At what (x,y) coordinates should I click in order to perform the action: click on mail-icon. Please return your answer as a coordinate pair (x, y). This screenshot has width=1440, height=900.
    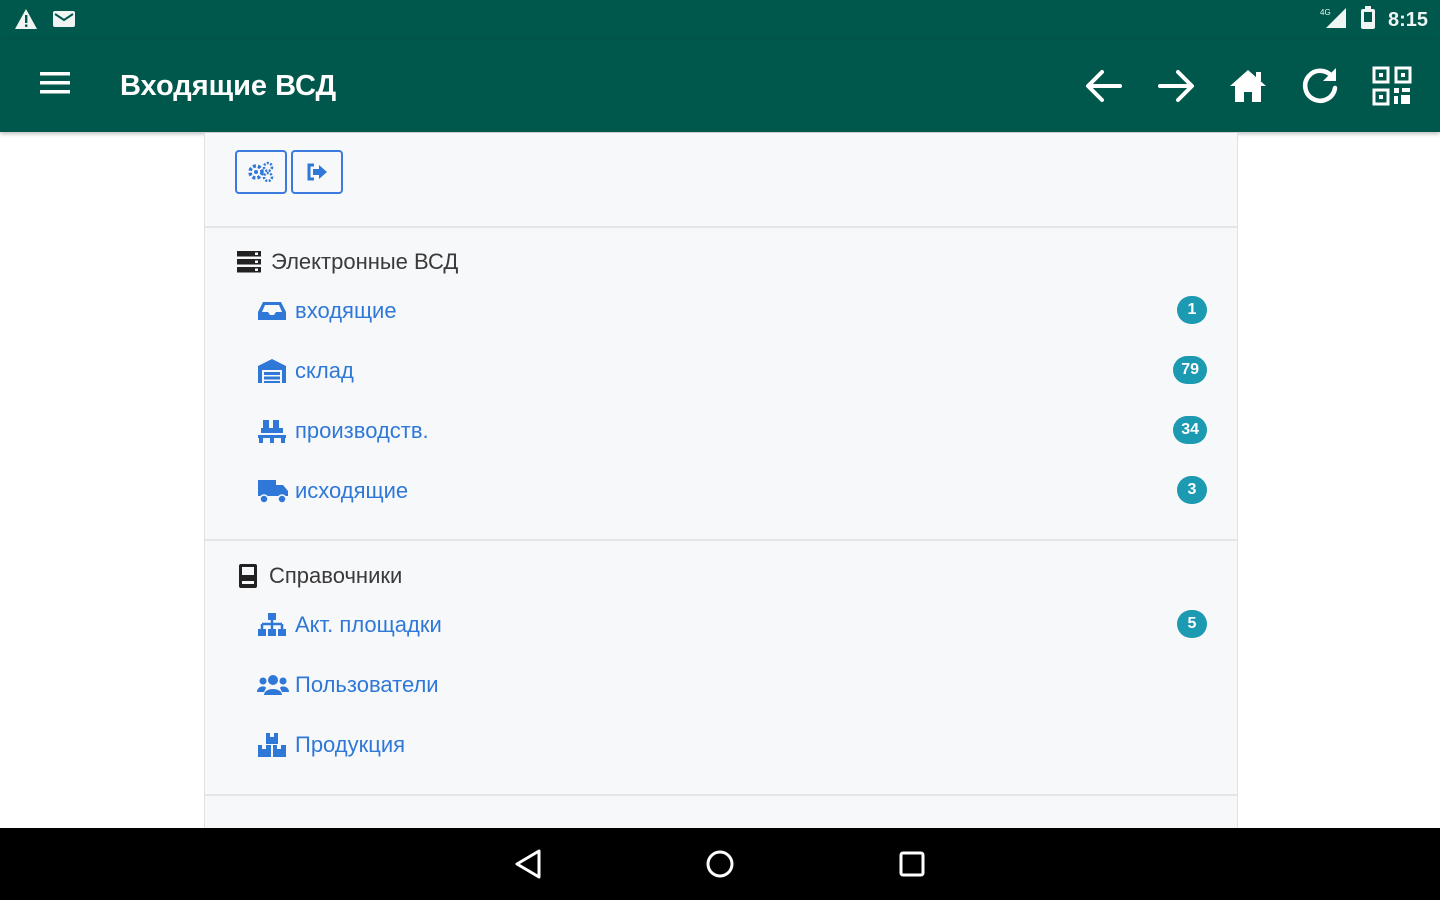
    Looking at the image, I should click on (64, 21).